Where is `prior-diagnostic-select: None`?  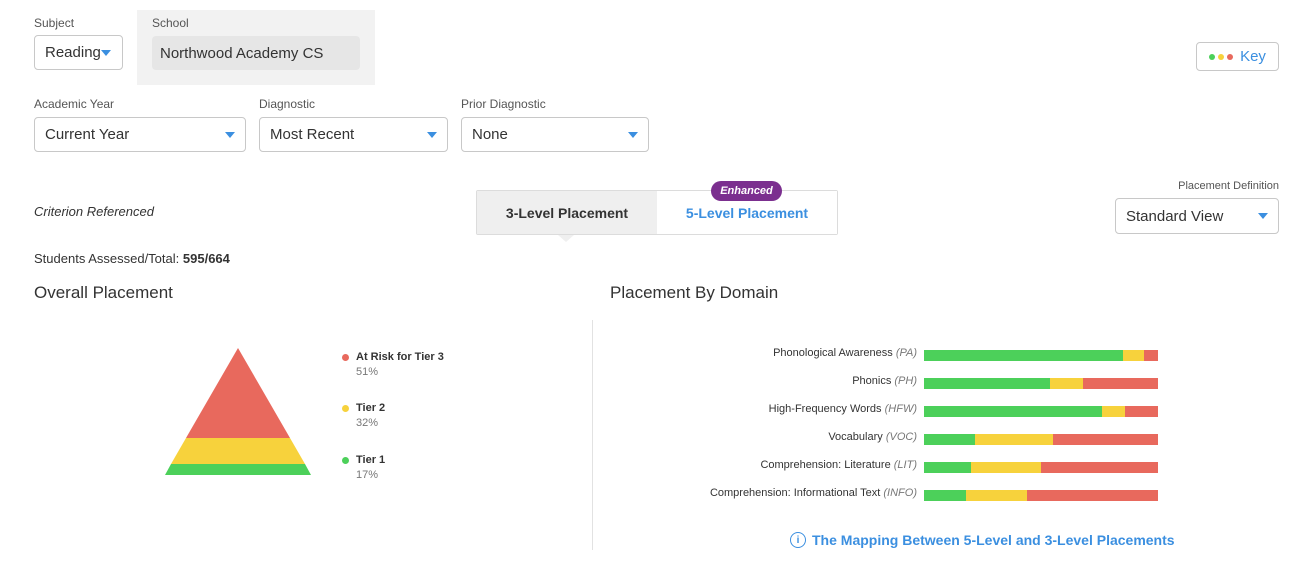
prior-diagnostic-select: None is located at coordinates (555, 134).